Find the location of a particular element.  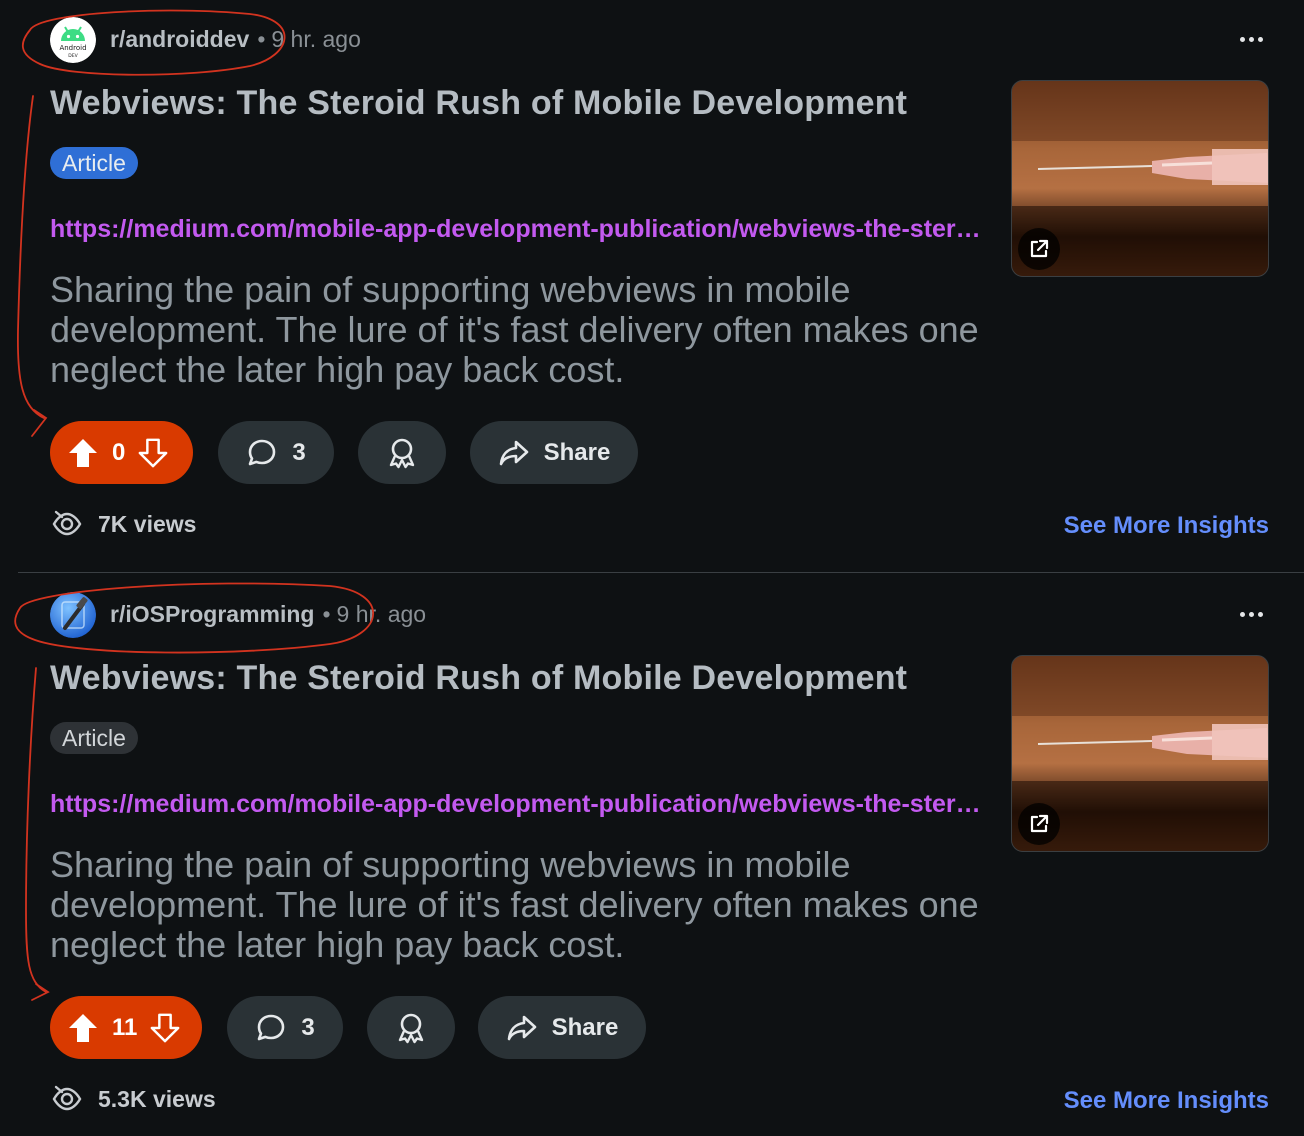

post-meta: r/androiddev • 9 hr. ago is located at coordinates (235, 39).